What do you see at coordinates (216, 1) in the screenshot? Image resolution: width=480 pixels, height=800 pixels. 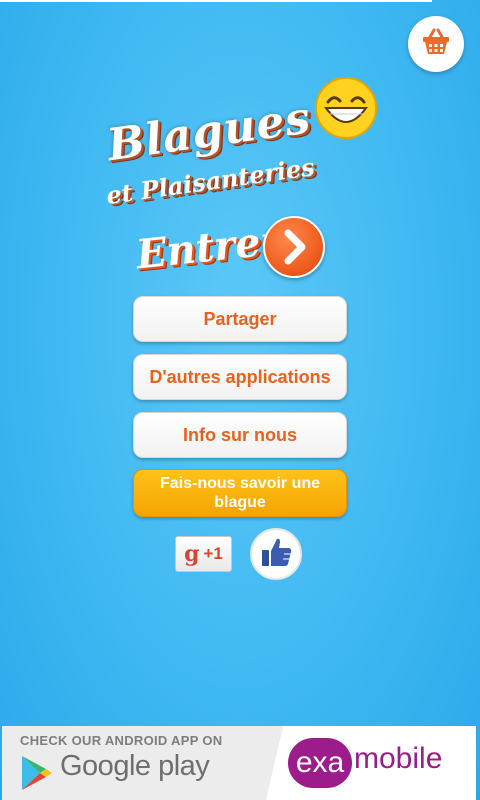 I see `top-divider` at bounding box center [216, 1].